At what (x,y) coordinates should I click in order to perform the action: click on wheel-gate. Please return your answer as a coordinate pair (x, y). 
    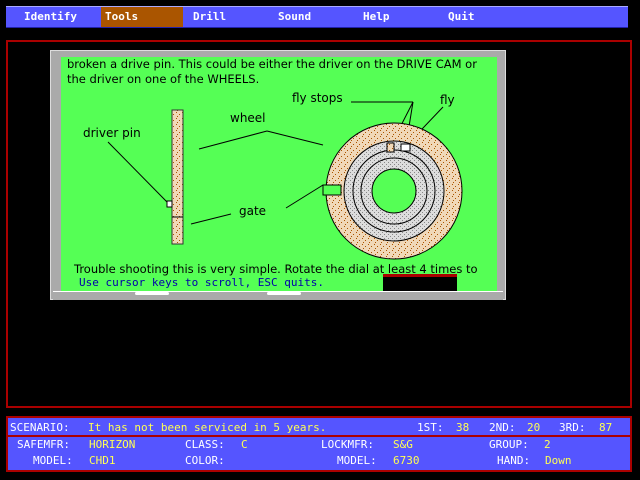
    Looking at the image, I should click on (332, 190).